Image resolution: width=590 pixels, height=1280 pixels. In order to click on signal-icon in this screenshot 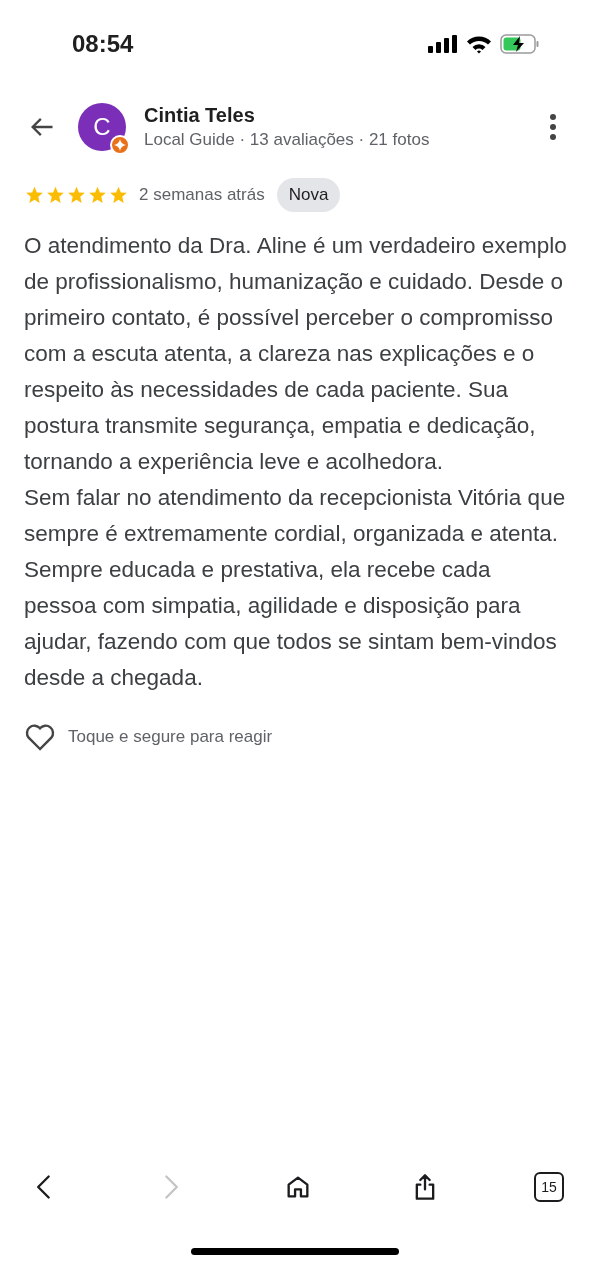, I will do `click(443, 44)`.